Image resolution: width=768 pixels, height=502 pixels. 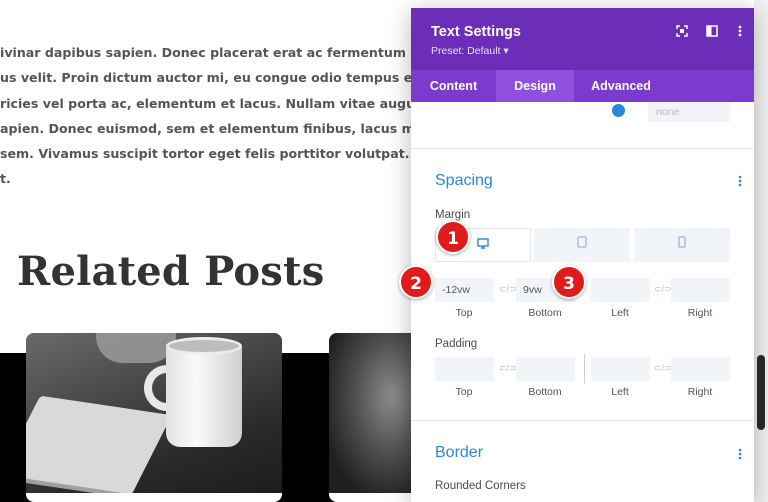 What do you see at coordinates (740, 455) in the screenshot?
I see `border-options-icon` at bounding box center [740, 455].